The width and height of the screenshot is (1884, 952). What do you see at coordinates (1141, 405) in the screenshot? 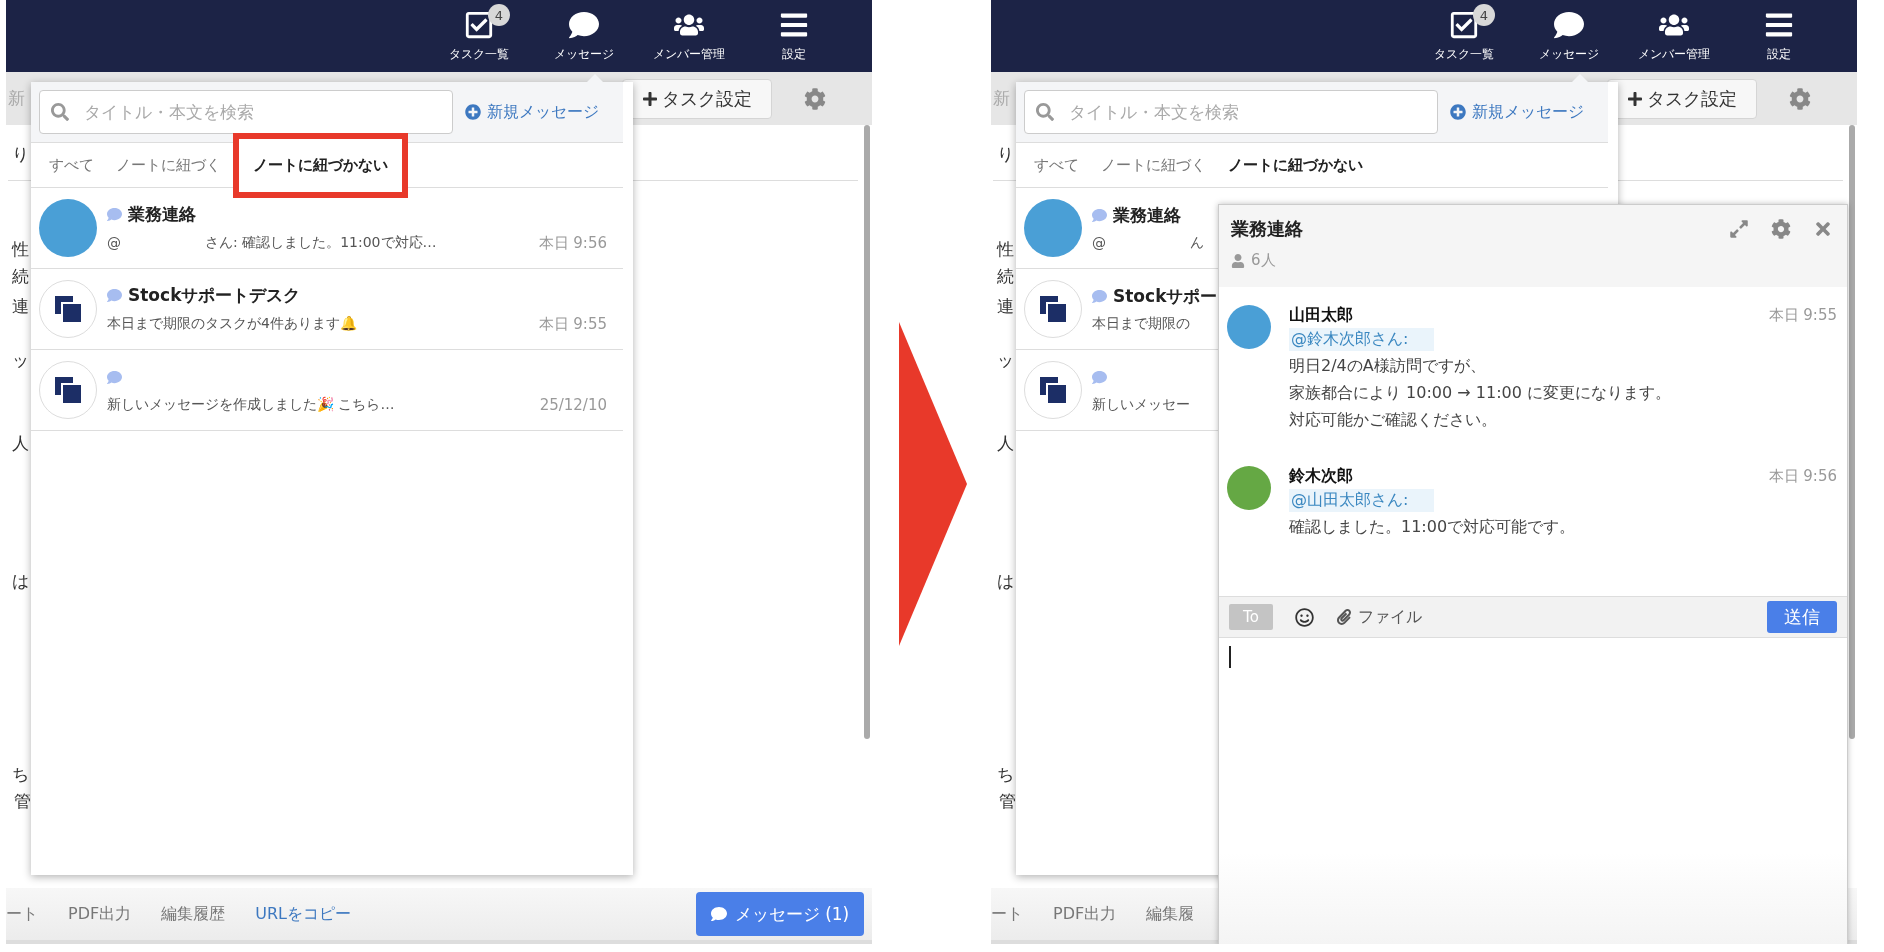
I see `message-preview: 新しいメッセー` at bounding box center [1141, 405].